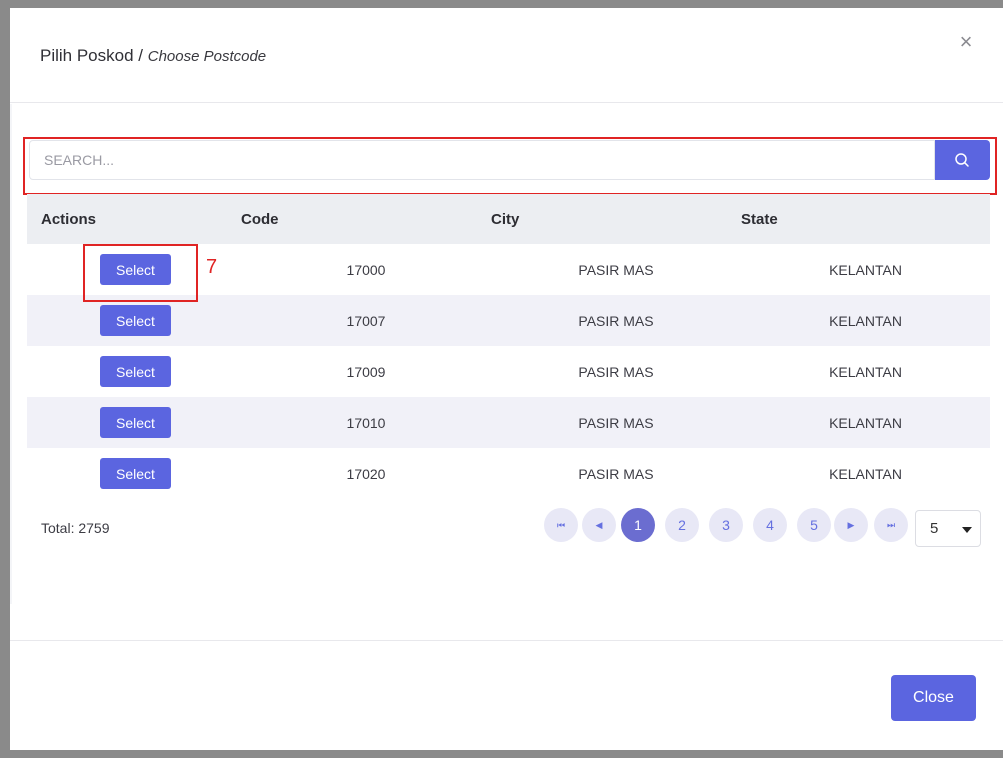 This screenshot has height=758, width=1003. Describe the element at coordinates (599, 525) in the screenshot. I see `prev-page-button: ◀` at that location.